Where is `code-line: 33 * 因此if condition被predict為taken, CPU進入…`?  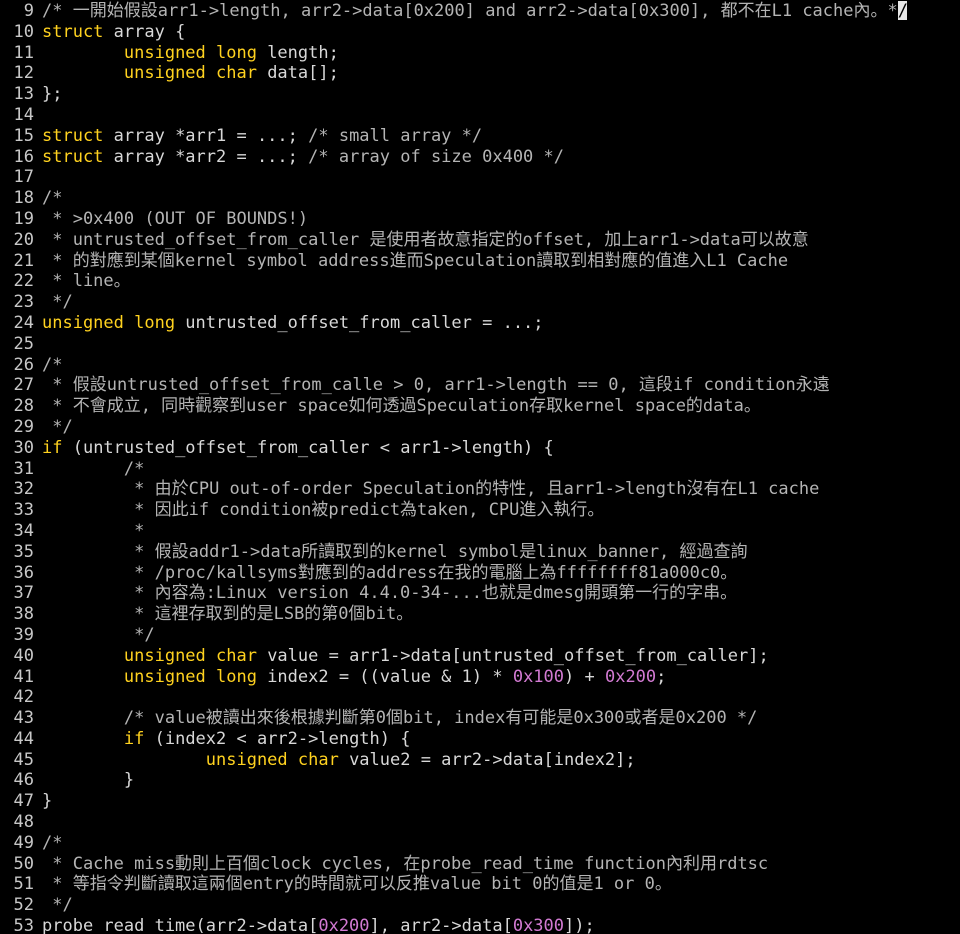
code-line: 33 * 因此if condition被predict為taken, CPU進入… is located at coordinates (480, 510).